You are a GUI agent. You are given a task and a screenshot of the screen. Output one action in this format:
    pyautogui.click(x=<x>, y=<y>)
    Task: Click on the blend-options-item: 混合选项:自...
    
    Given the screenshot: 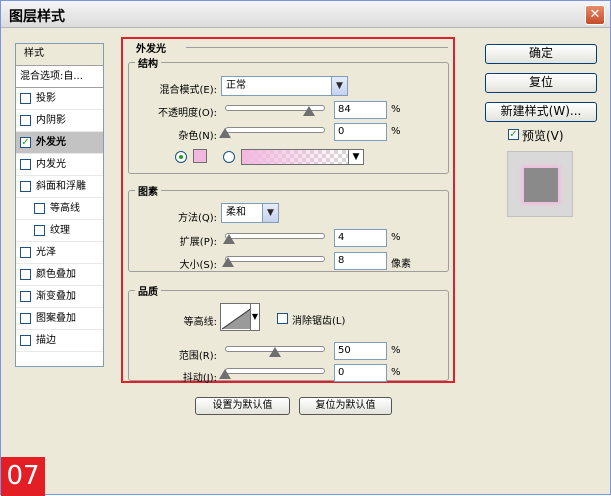 What is the action you would take?
    pyautogui.click(x=59, y=77)
    